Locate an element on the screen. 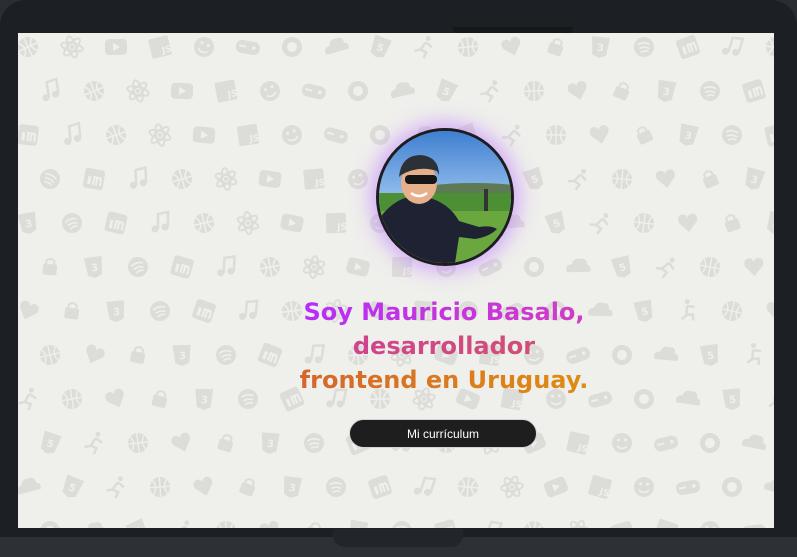 Image resolution: width=797 pixels, height=557 pixels. profile-photo is located at coordinates (445, 197).